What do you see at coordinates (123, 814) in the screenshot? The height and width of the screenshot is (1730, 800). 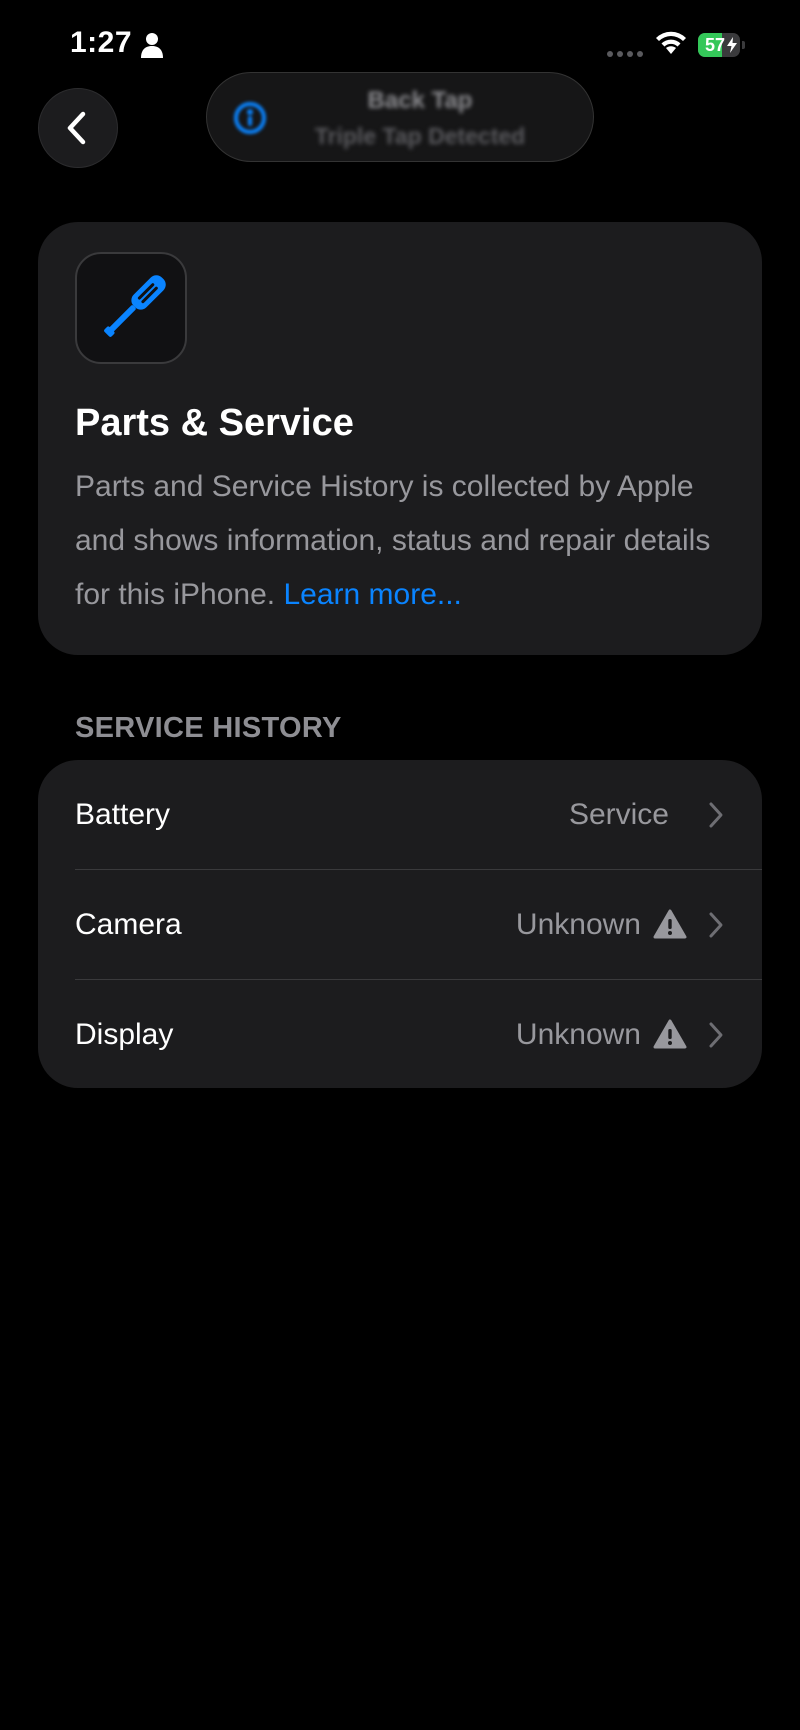 I see `row-label: Battery` at bounding box center [123, 814].